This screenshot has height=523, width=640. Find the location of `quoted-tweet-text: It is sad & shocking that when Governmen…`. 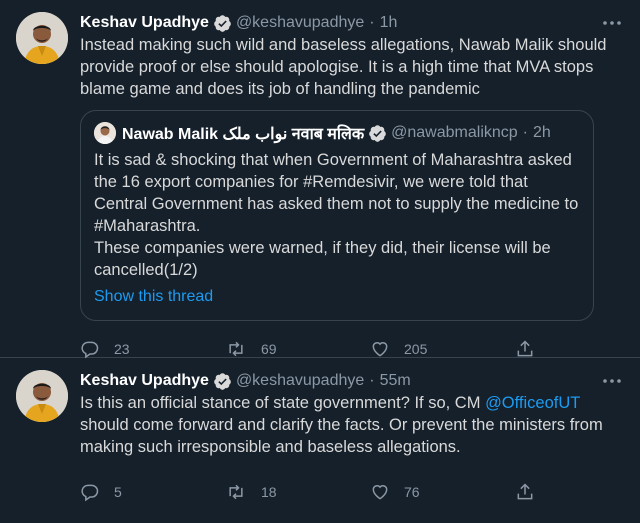

quoted-tweet-text: It is sad & shocking that when Governmen… is located at coordinates (336, 193).